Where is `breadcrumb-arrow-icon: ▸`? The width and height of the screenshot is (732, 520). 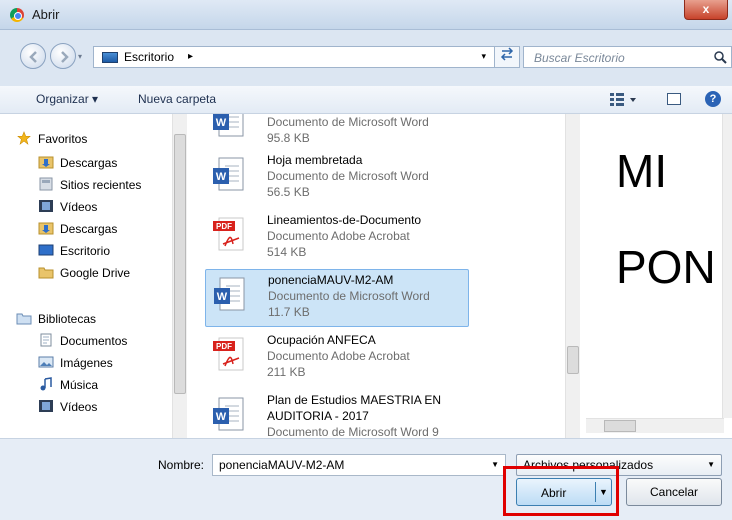 breadcrumb-arrow-icon: ▸ is located at coordinates (190, 56).